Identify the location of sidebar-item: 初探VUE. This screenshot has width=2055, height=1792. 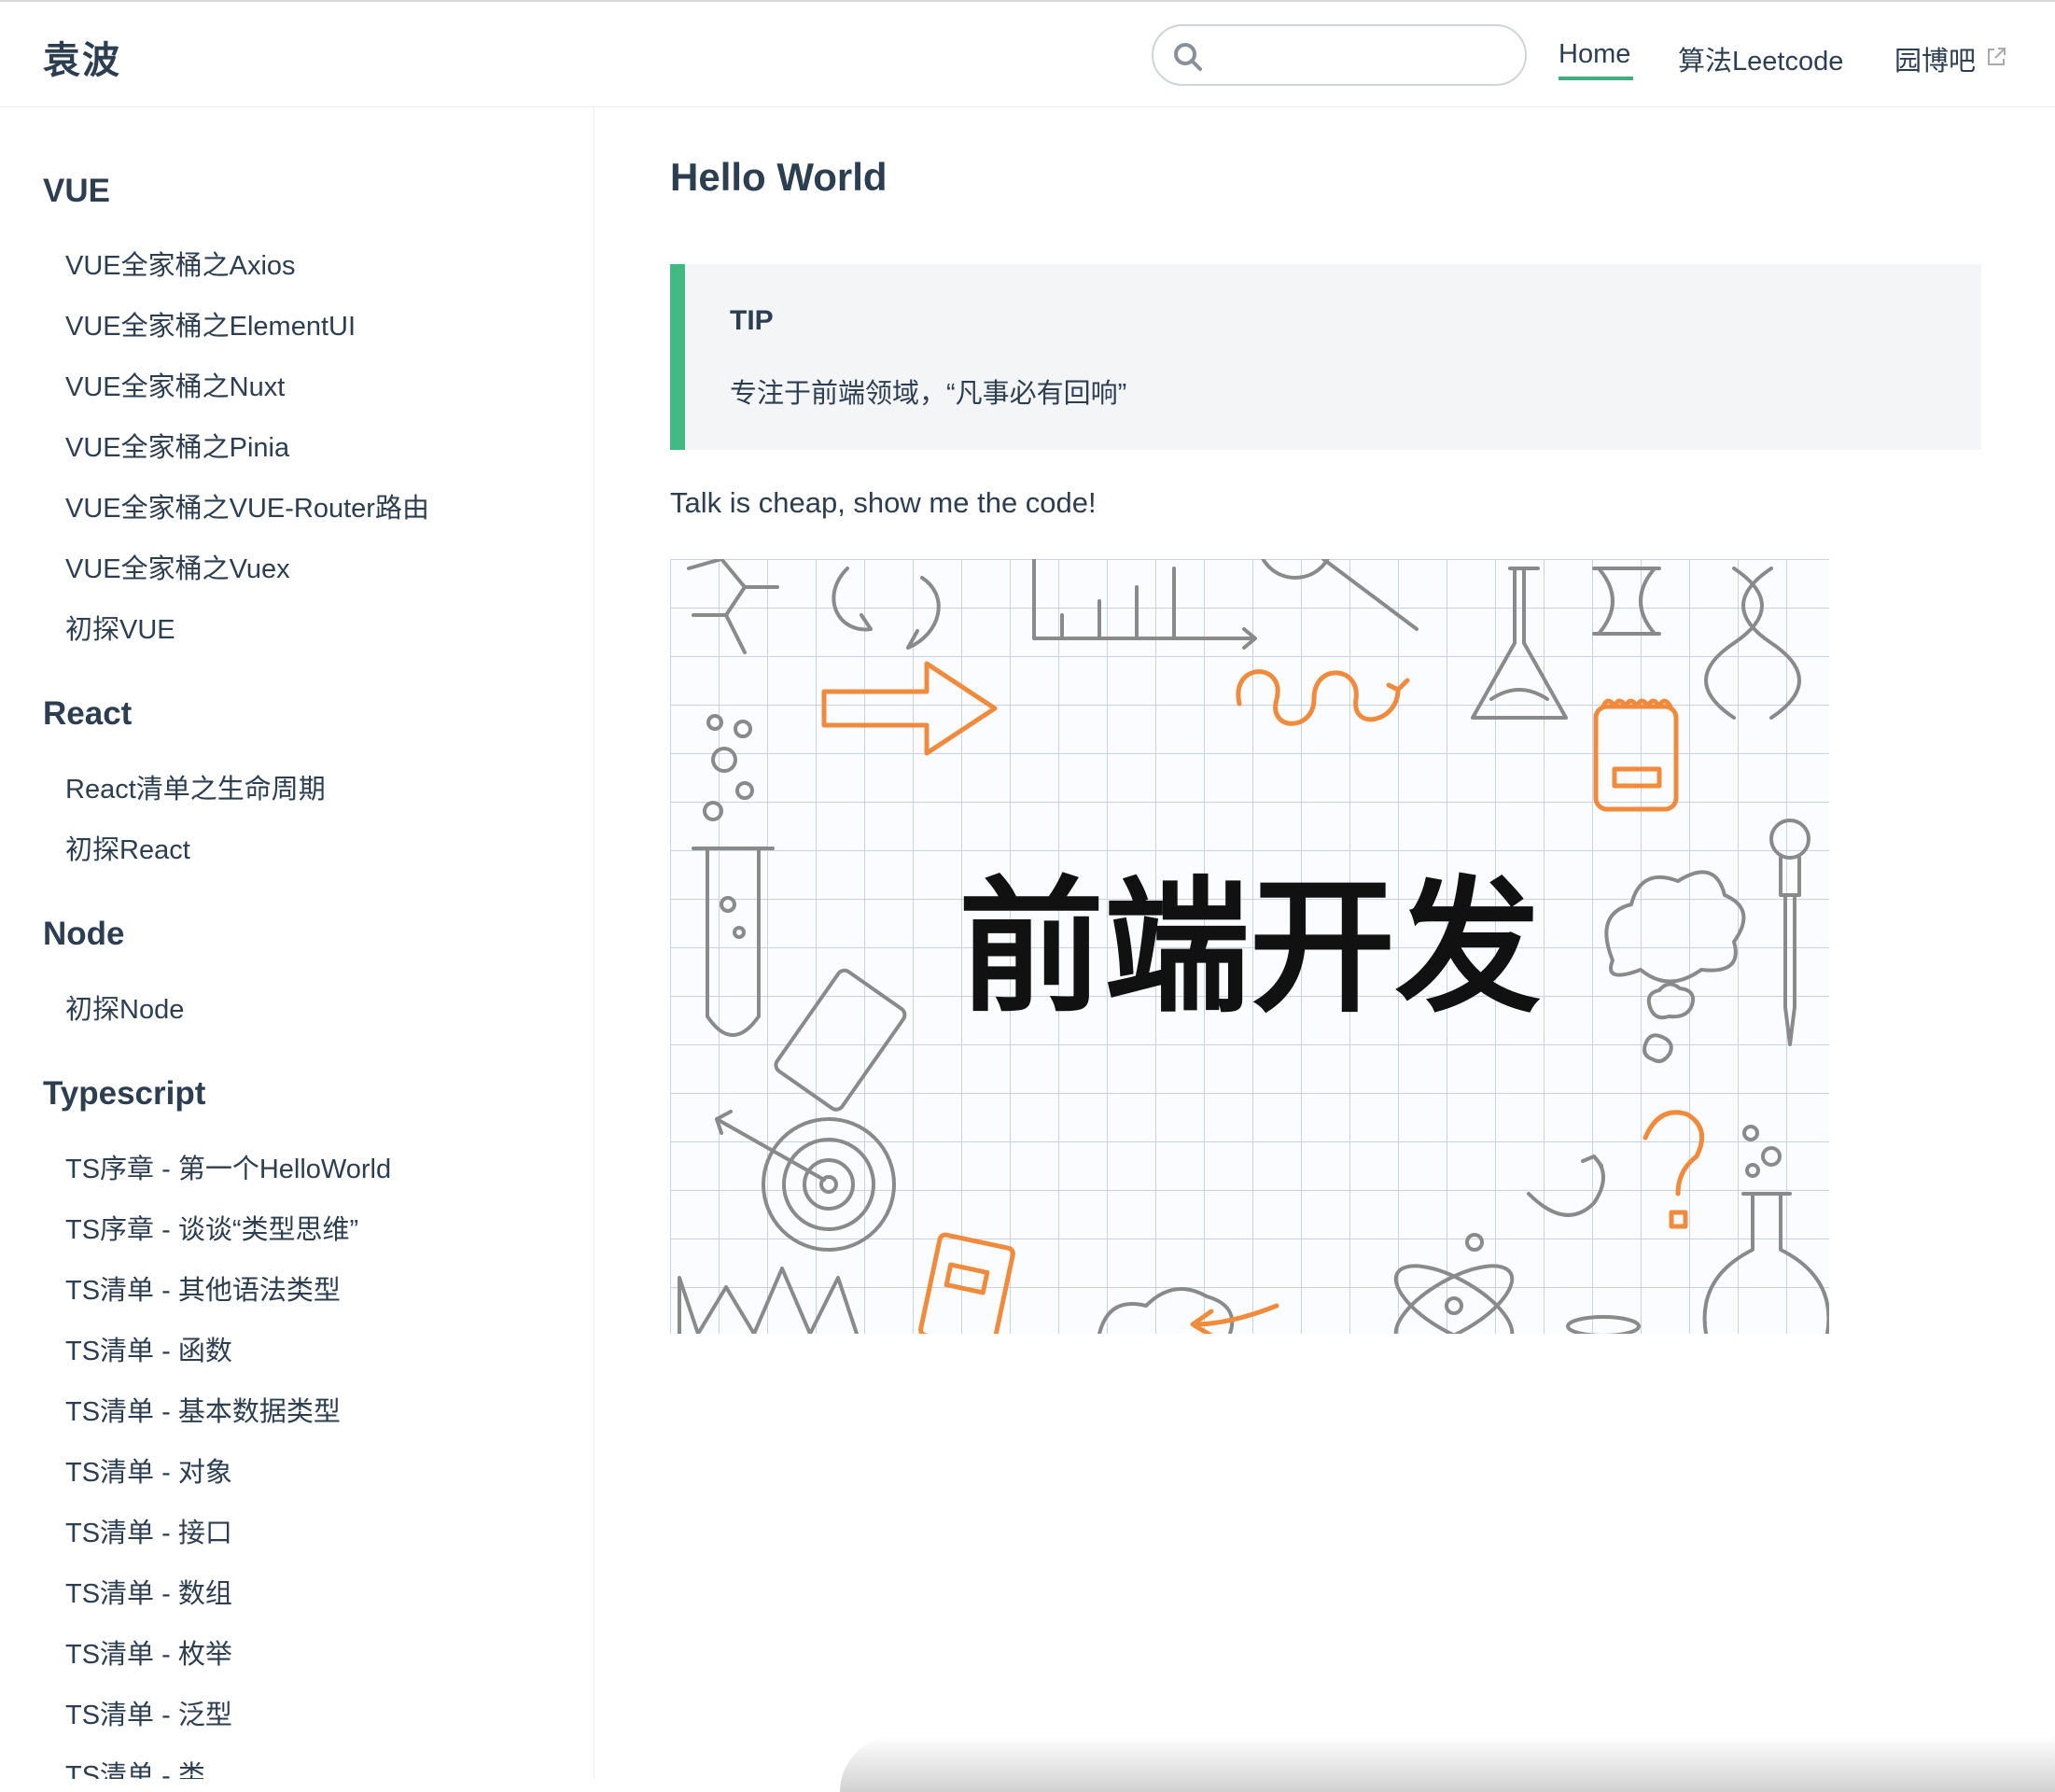
(120, 627).